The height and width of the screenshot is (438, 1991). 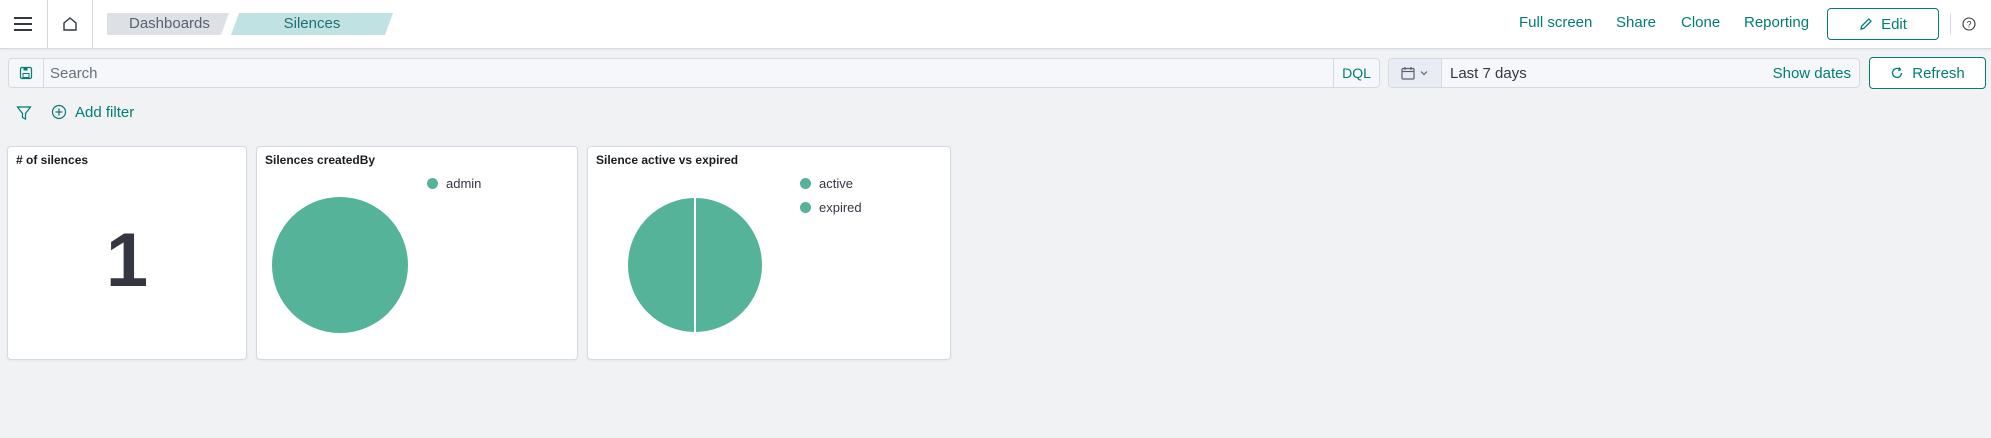 I want to click on pencil-icon, so click(x=1866, y=24).